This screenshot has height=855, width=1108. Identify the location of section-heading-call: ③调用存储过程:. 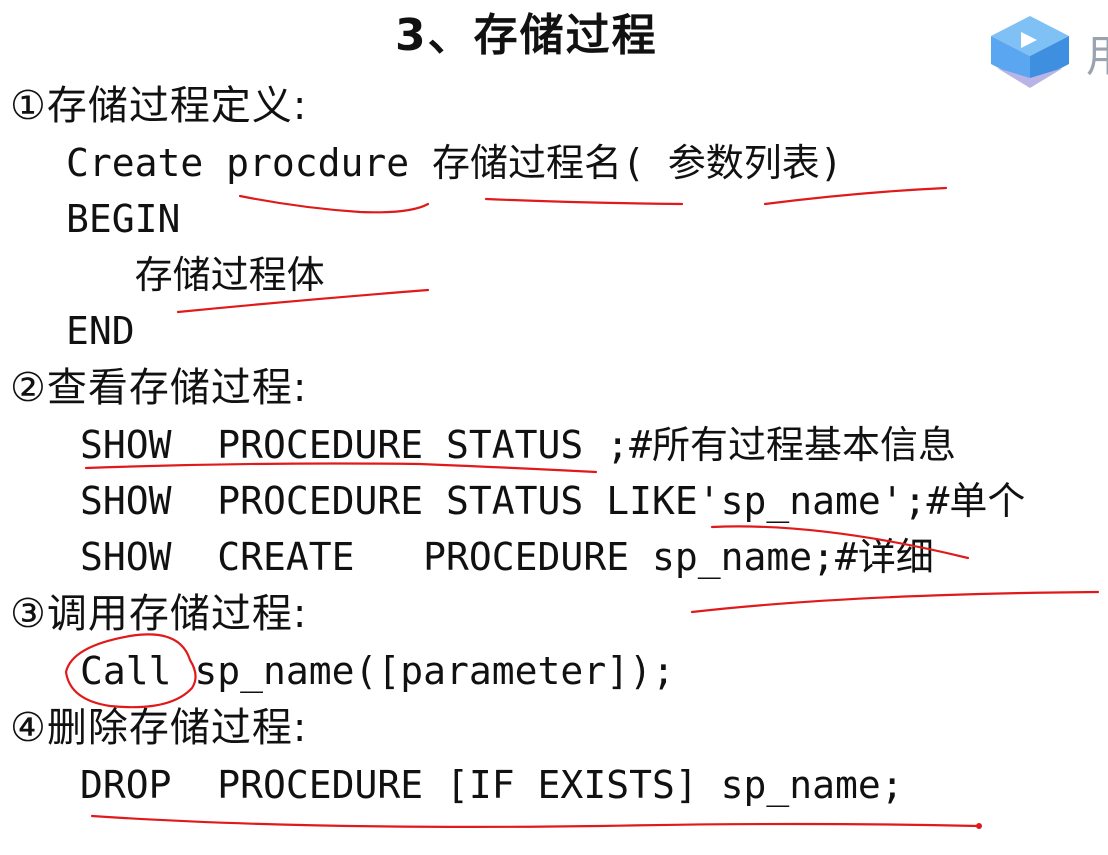
(159, 614).